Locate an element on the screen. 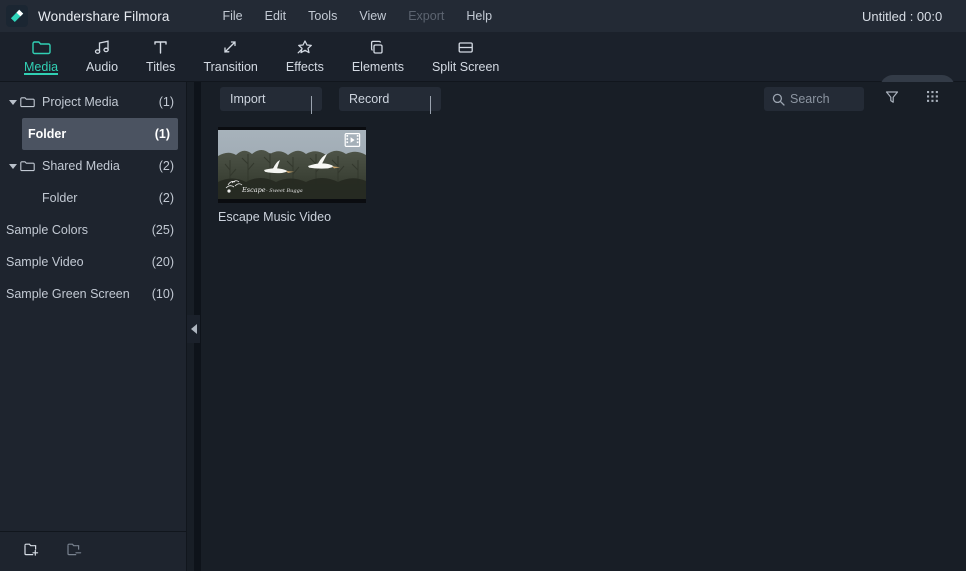  tab-audio-label: Audio is located at coordinates (102, 67).